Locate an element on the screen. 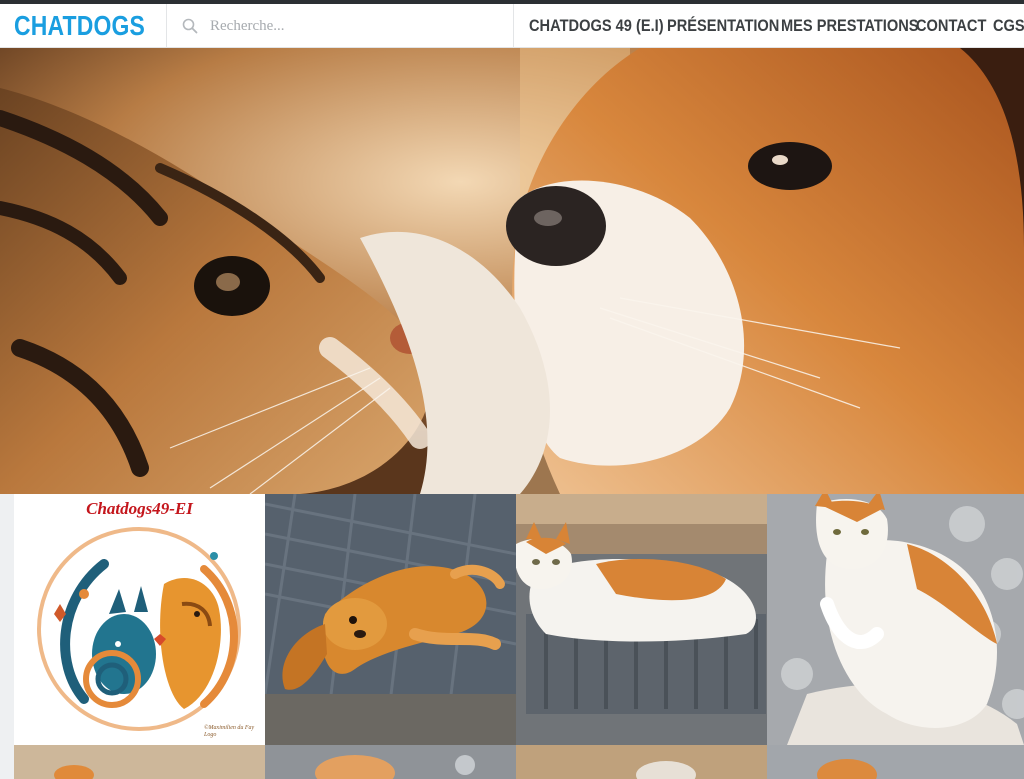  brand-logo-link: CHATDOGS is located at coordinates (83, 26).